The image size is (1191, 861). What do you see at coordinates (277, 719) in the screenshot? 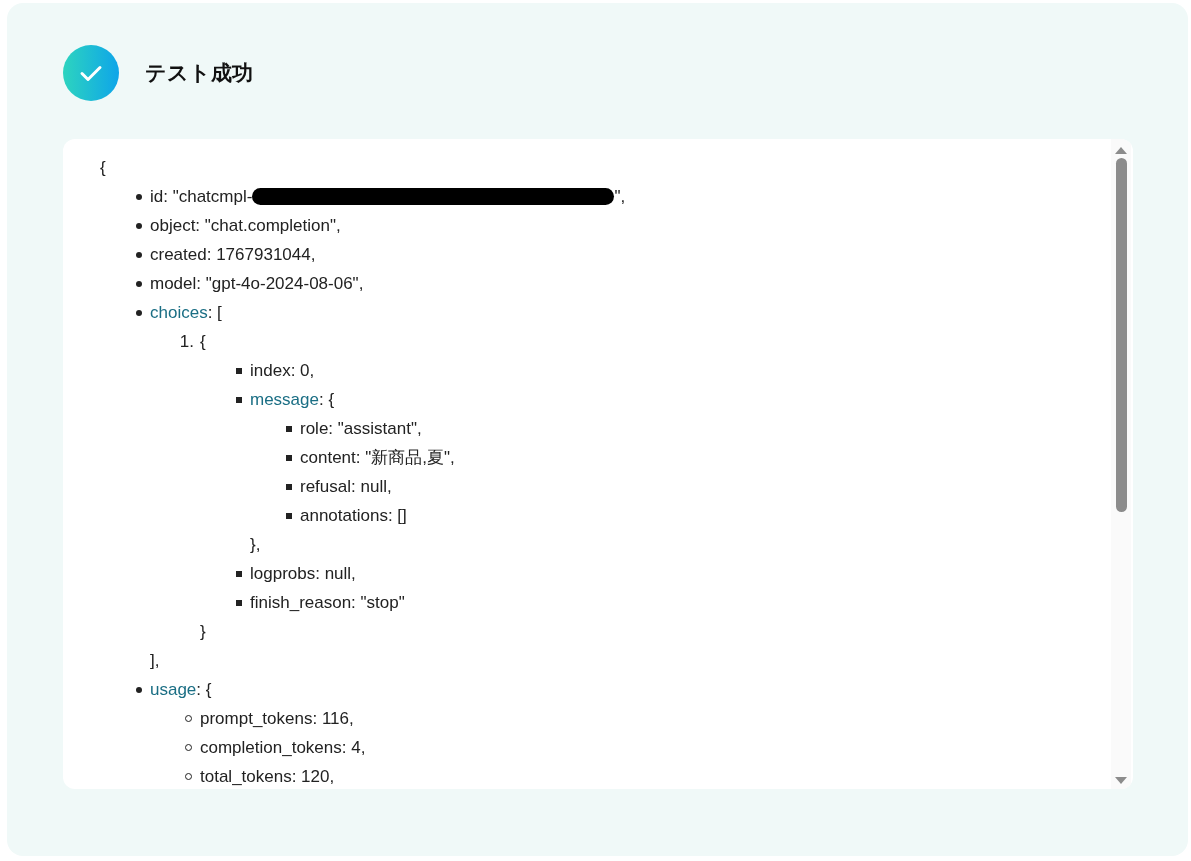
I see `json-text: prompt_tokens: 116,` at bounding box center [277, 719].